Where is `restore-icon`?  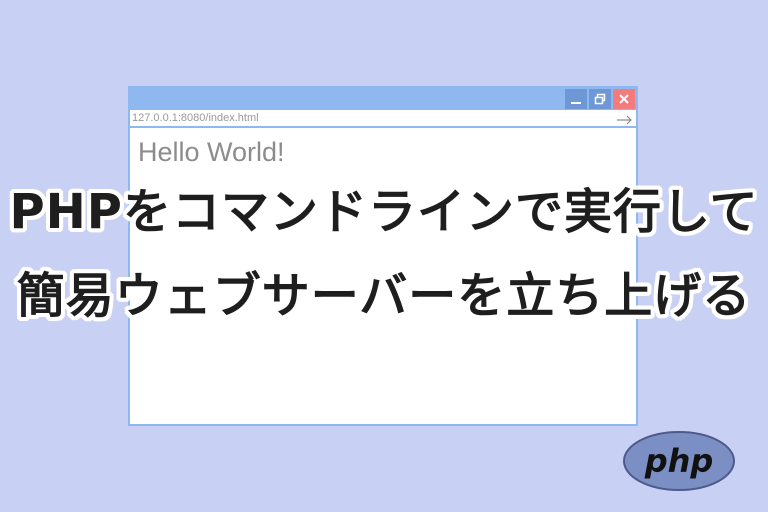
restore-icon is located at coordinates (600, 99).